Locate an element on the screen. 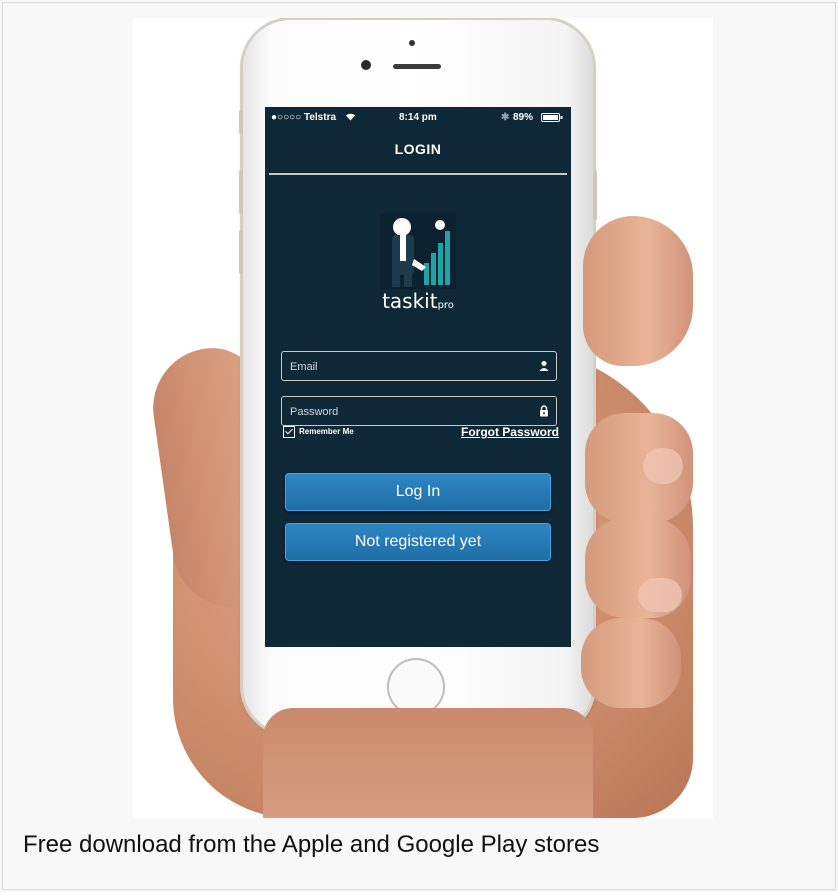 This screenshot has width=838, height=892. logo-wordmark: taskitpro is located at coordinates (418, 301).